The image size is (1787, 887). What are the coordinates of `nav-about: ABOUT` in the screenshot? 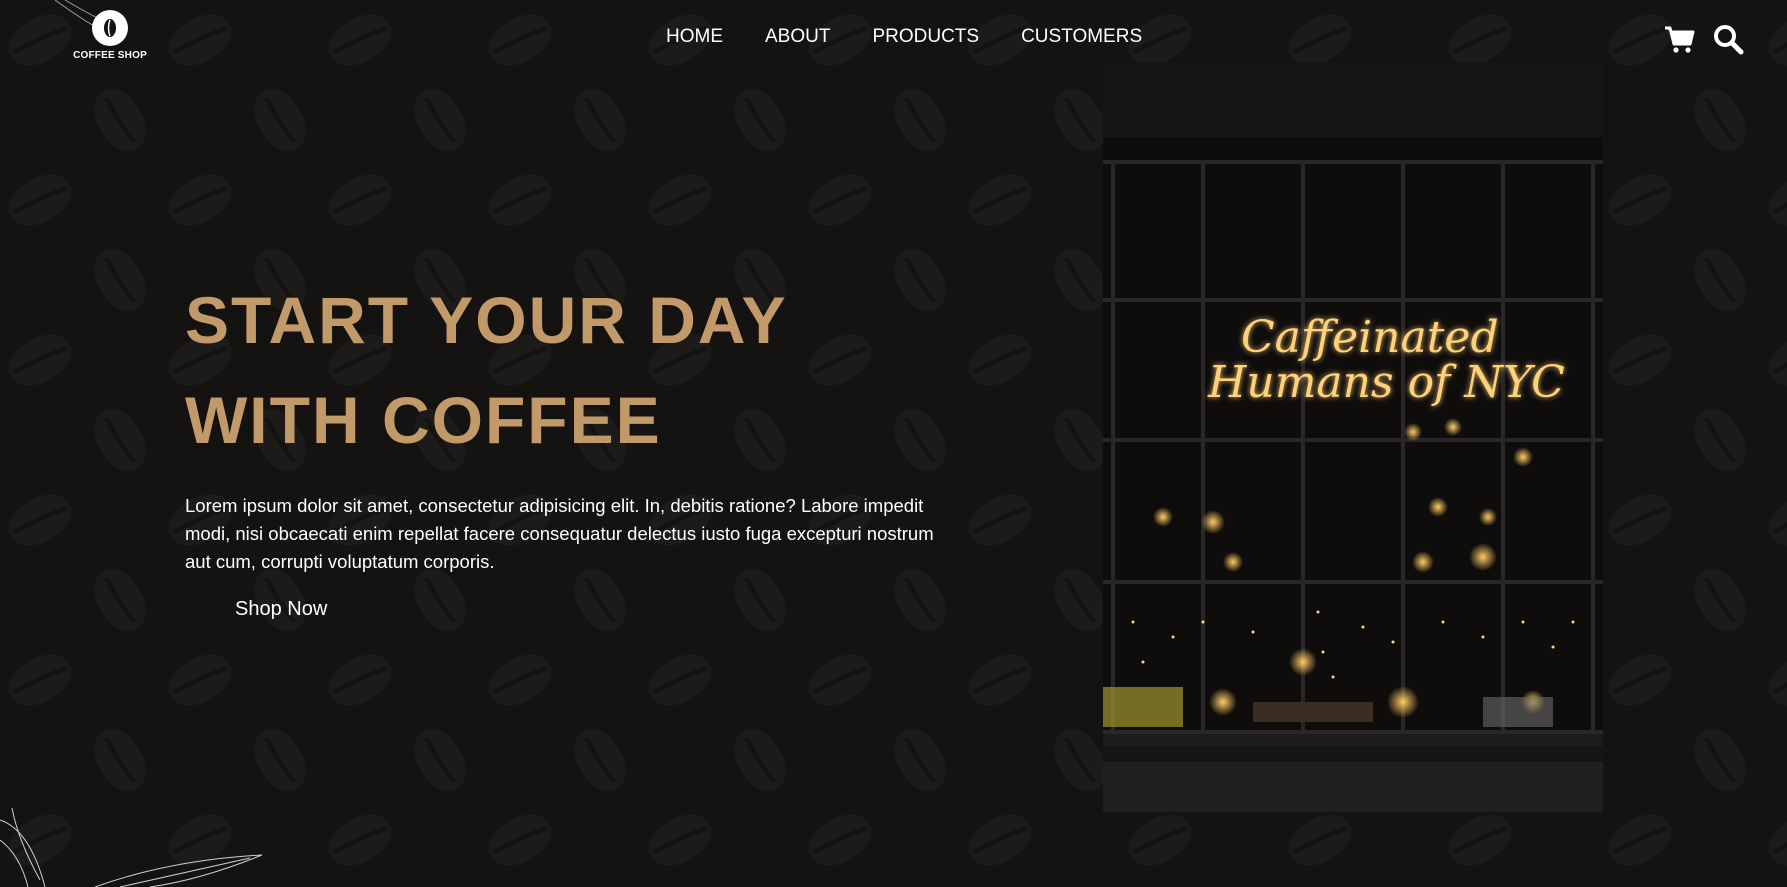 It's located at (797, 37).